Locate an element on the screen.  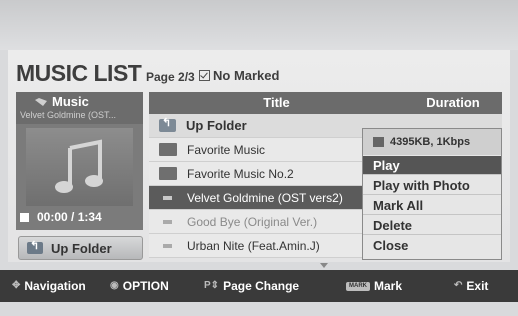
footer-navigation: ✥ Navigation is located at coordinates (49, 286).